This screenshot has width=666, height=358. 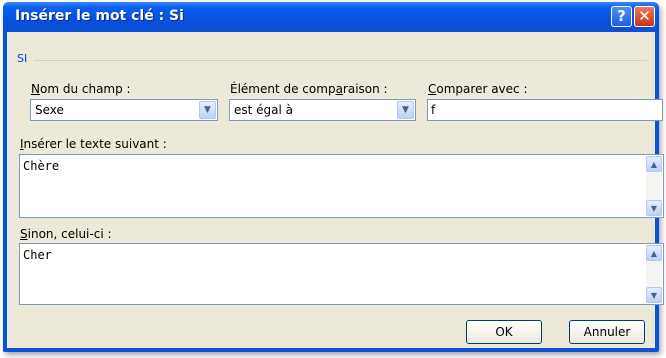 What do you see at coordinates (340, 60) in the screenshot?
I see `group-divider` at bounding box center [340, 60].